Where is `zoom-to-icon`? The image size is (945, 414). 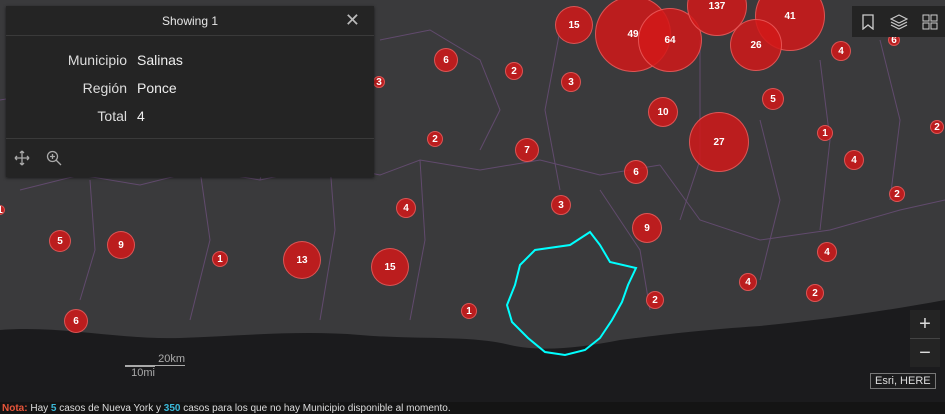
zoom-to-icon is located at coordinates (54, 158).